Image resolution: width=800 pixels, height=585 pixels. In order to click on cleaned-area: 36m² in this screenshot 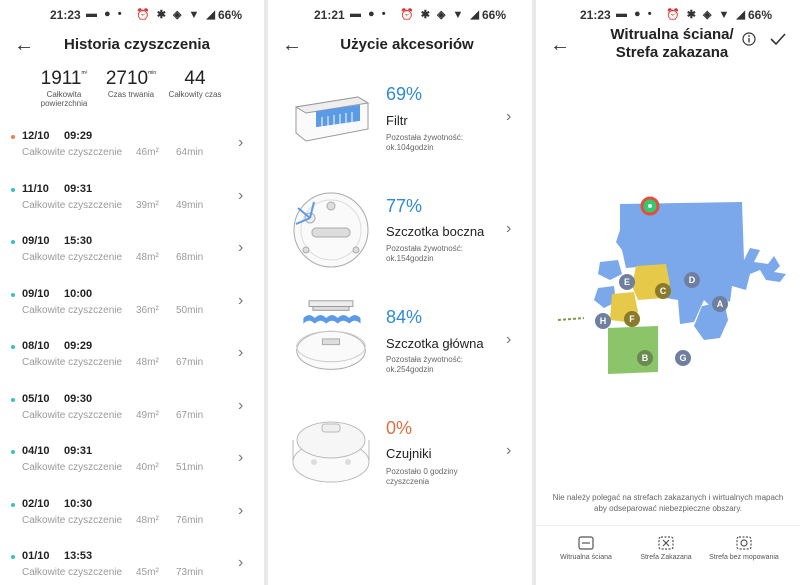, I will do `click(147, 310)`.